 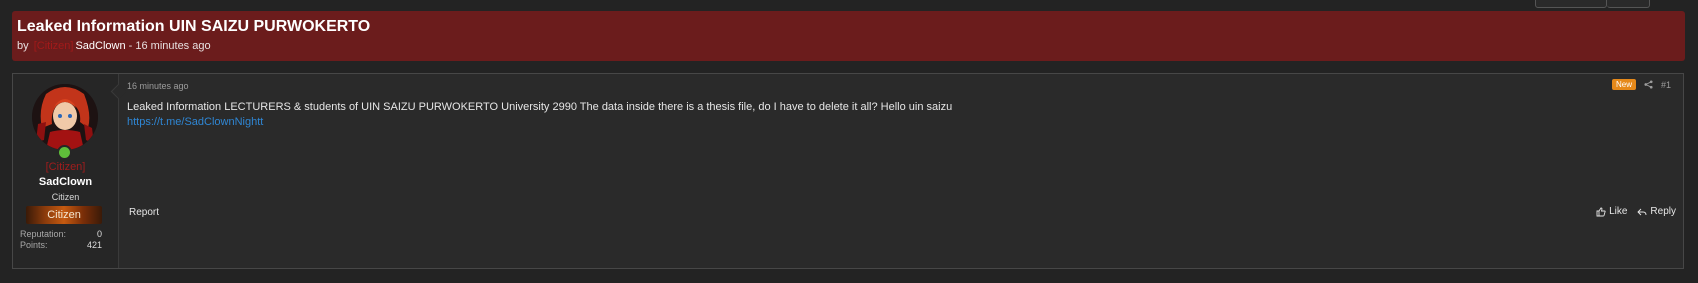 I want to click on post-link: https://t.me/SadClownNightt, so click(x=539, y=122).